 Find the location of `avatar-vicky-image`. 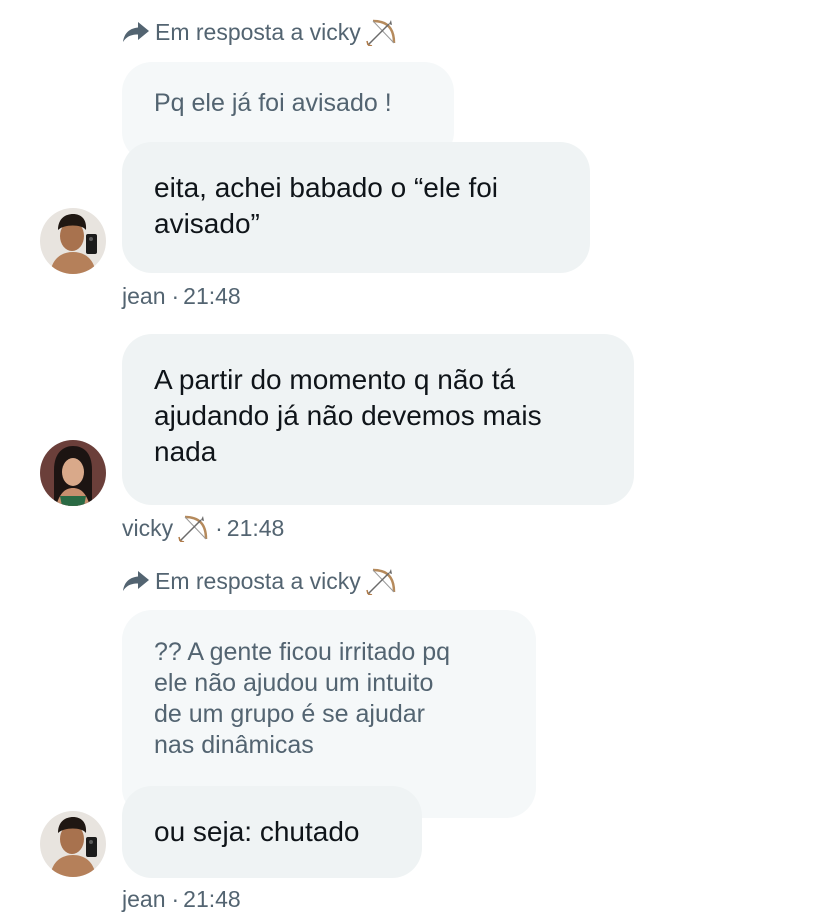

avatar-vicky-image is located at coordinates (73, 473).